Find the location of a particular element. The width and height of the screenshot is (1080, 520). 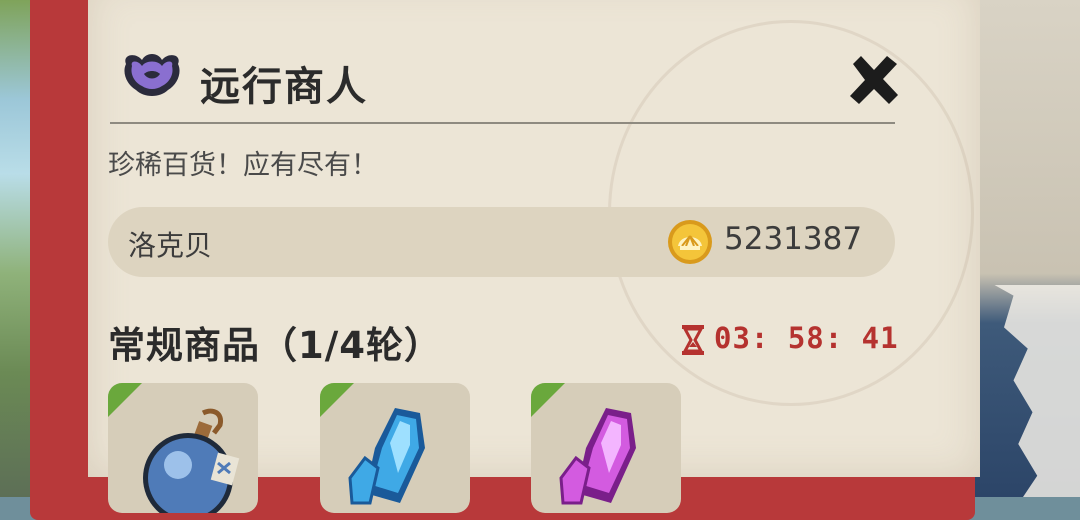

purple-crystal-icon is located at coordinates (597, 456).